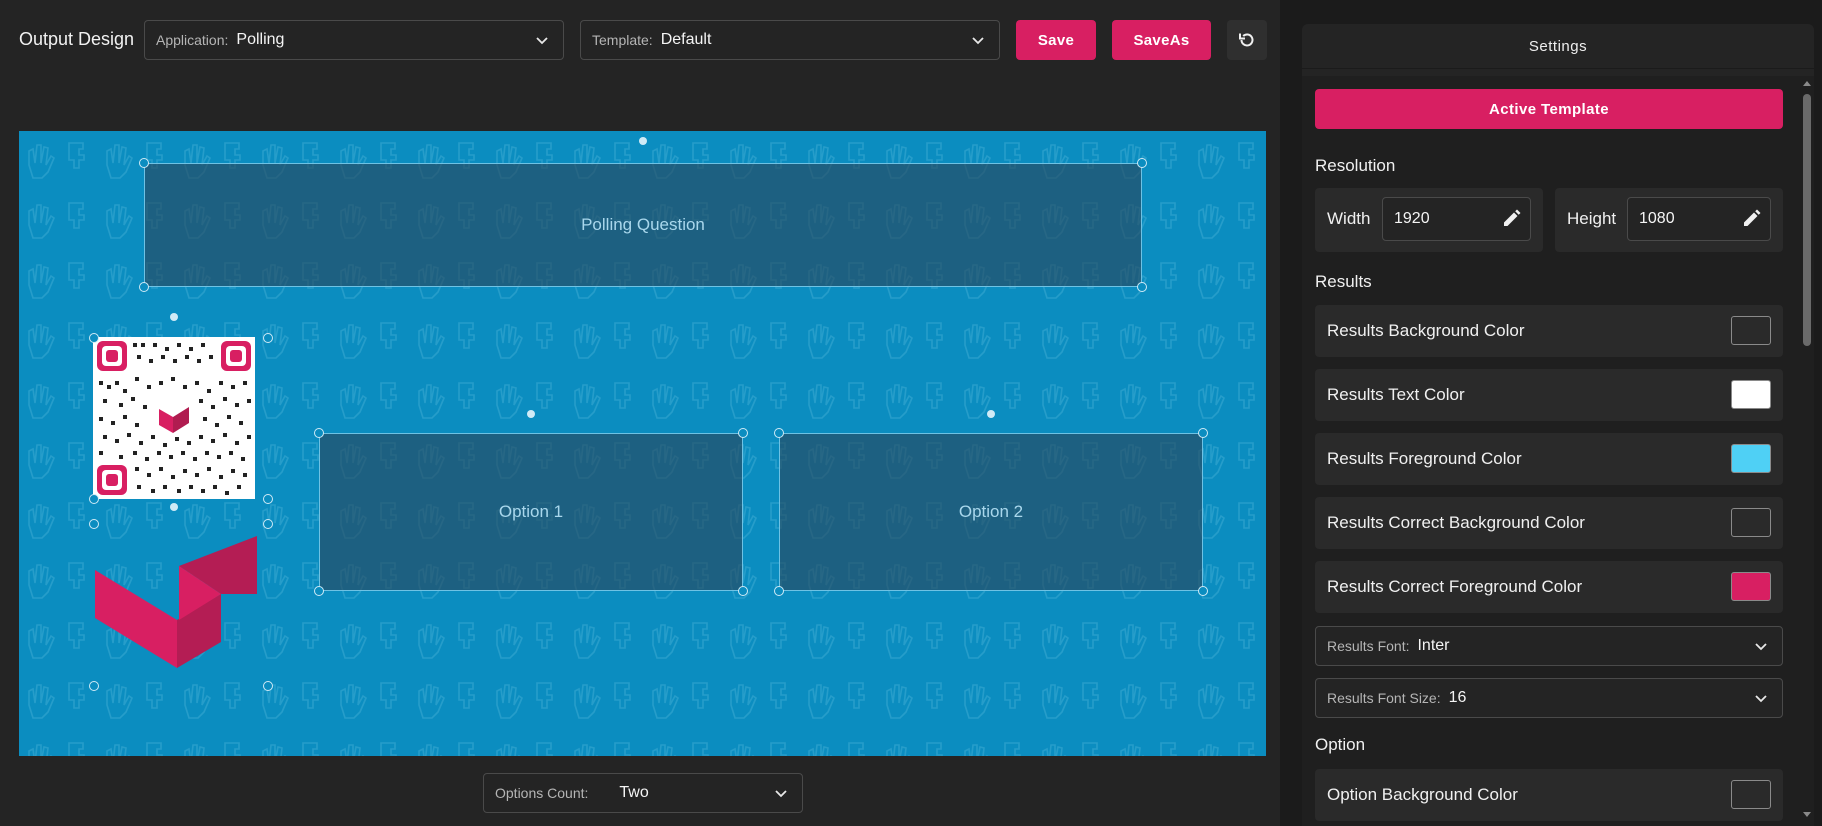  I want to click on width-input: 1920, so click(1456, 219).